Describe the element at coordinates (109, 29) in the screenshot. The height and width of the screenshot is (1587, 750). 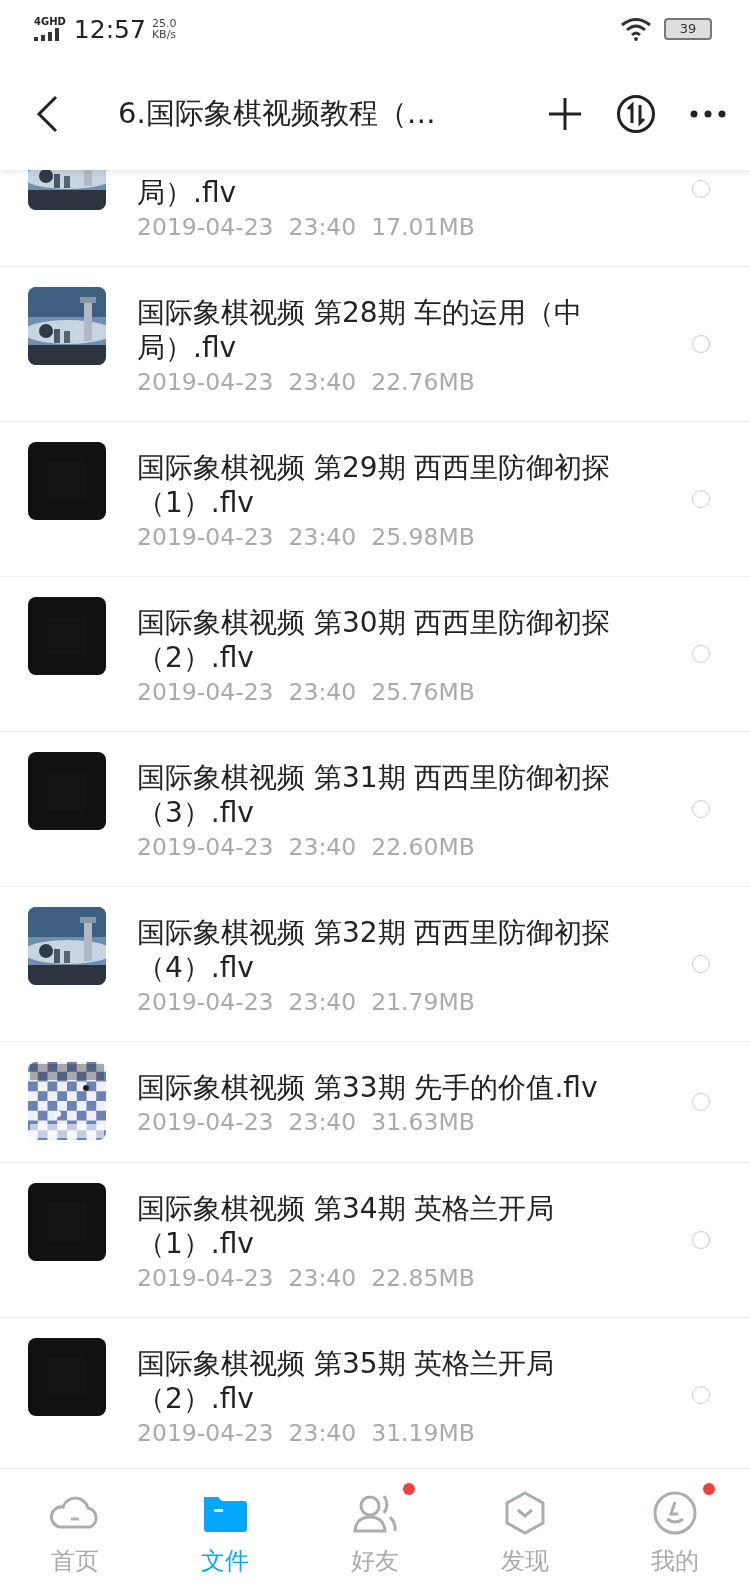
I see `clock: 12:57` at that location.